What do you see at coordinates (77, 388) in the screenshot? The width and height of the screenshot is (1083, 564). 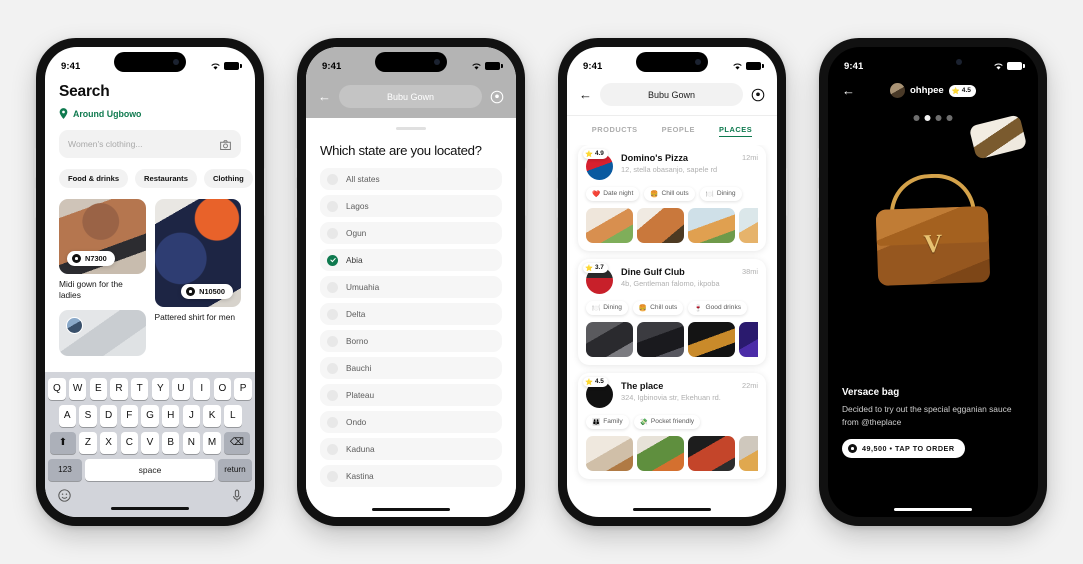 I see `key-w: W` at bounding box center [77, 388].